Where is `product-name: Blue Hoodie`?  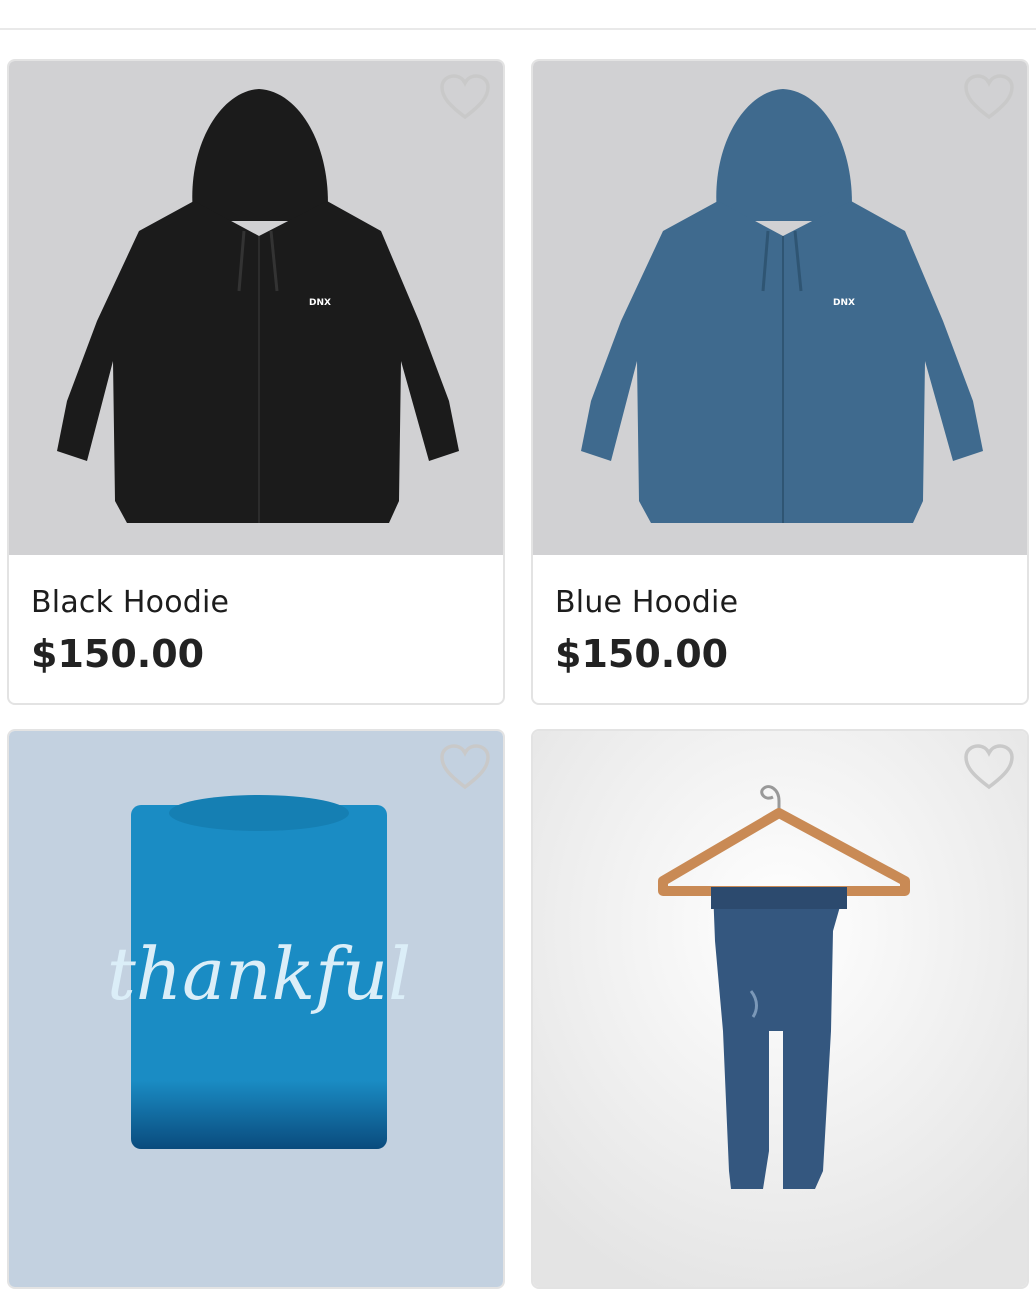
product-name: Blue Hoodie is located at coordinates (646, 602).